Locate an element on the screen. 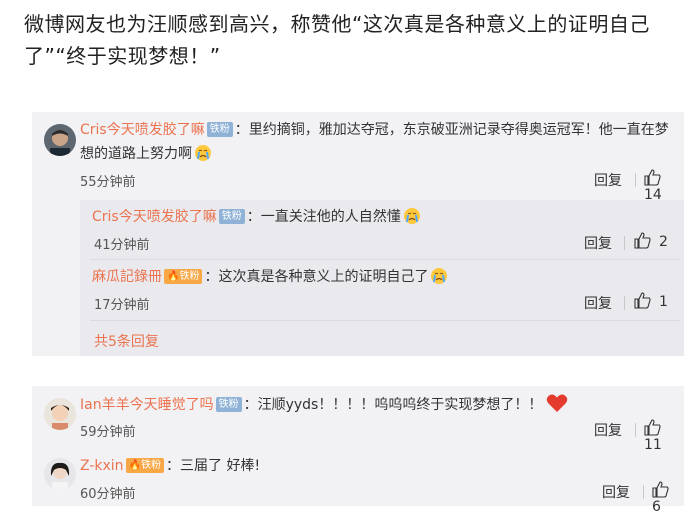  reply-time: 41分钟前 is located at coordinates (122, 245).